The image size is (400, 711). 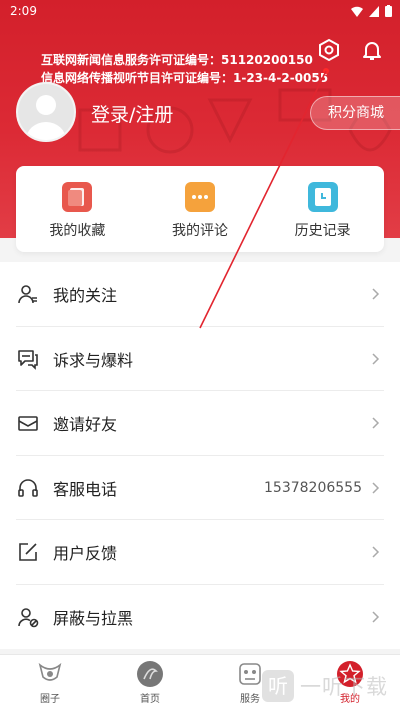 I want to click on watermark-logo: 听, so click(x=278, y=685).